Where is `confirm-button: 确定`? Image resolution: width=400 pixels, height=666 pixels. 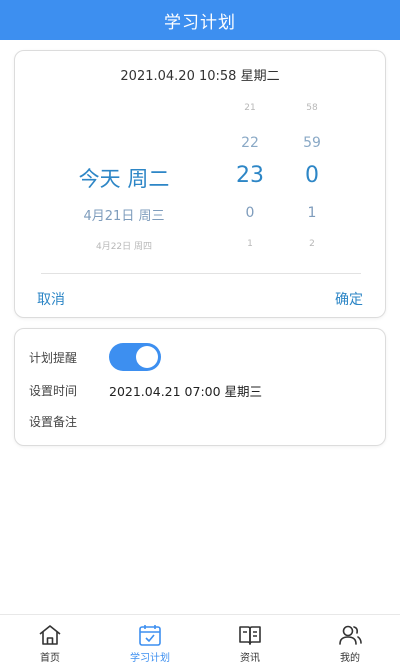
confirm-button: 确定 is located at coordinates (349, 299).